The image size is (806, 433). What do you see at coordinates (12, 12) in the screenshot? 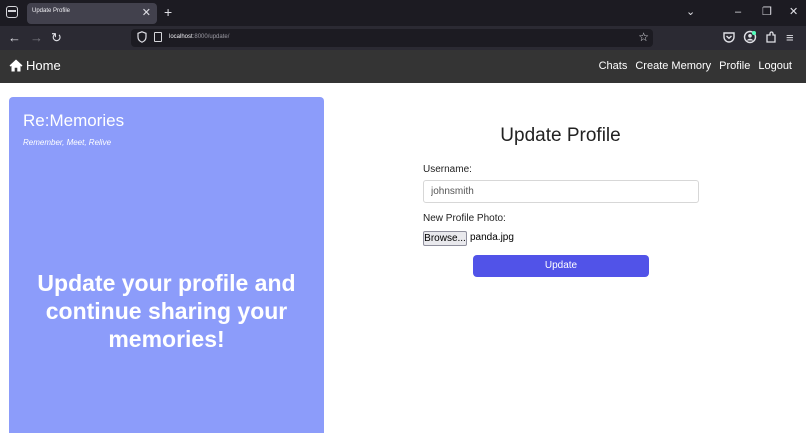
I see `firefox-view-icon` at bounding box center [12, 12].